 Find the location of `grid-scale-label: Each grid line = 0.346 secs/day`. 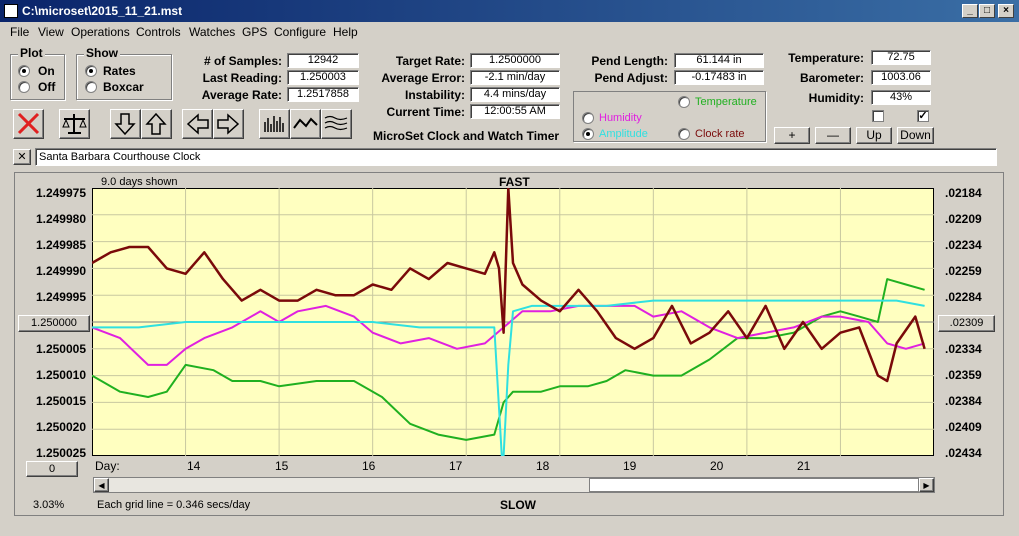

grid-scale-label: Each grid line = 0.346 secs/day is located at coordinates (174, 505).